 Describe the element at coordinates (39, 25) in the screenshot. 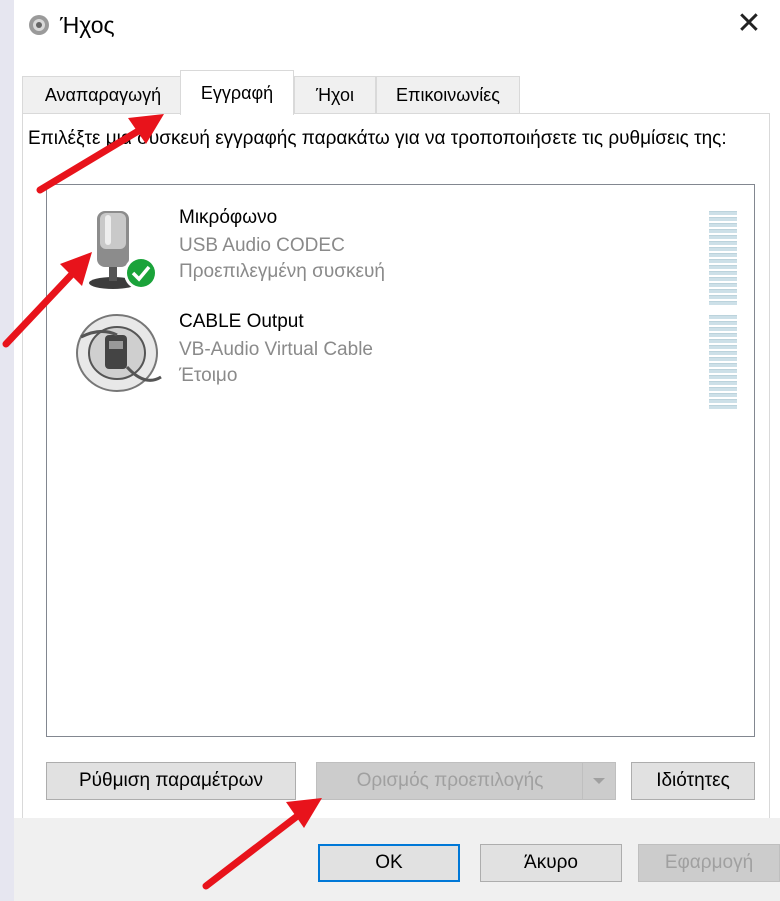

I see `speaker-icon` at that location.